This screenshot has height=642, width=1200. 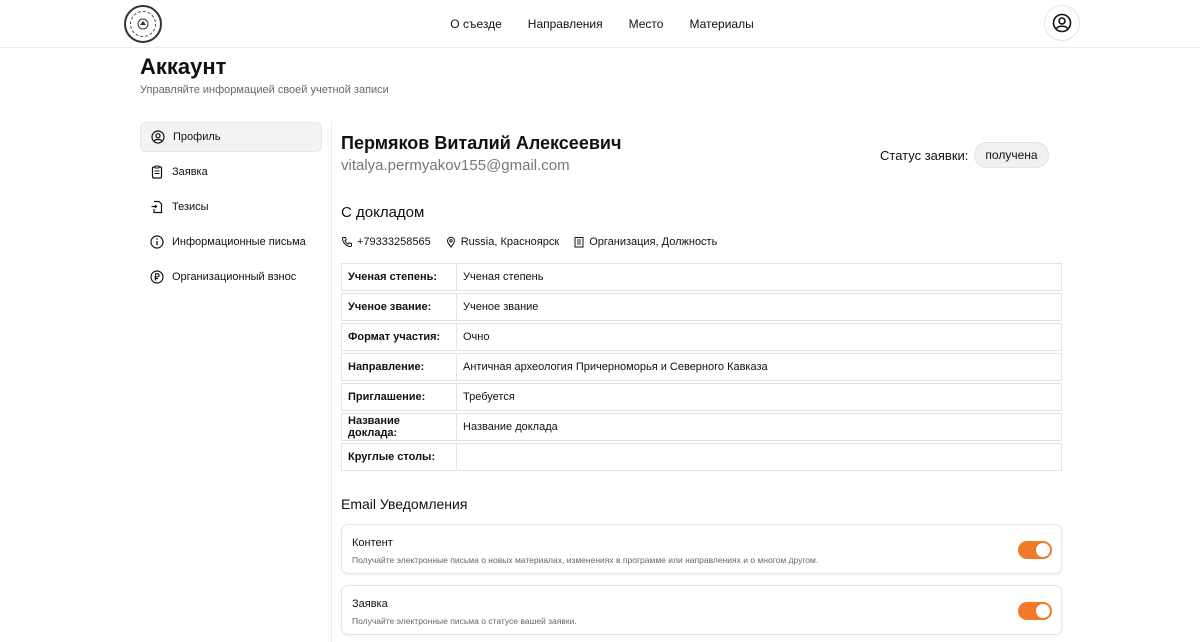 What do you see at coordinates (398, 397) in the screenshot?
I see `row-key: Приглашение:` at bounding box center [398, 397].